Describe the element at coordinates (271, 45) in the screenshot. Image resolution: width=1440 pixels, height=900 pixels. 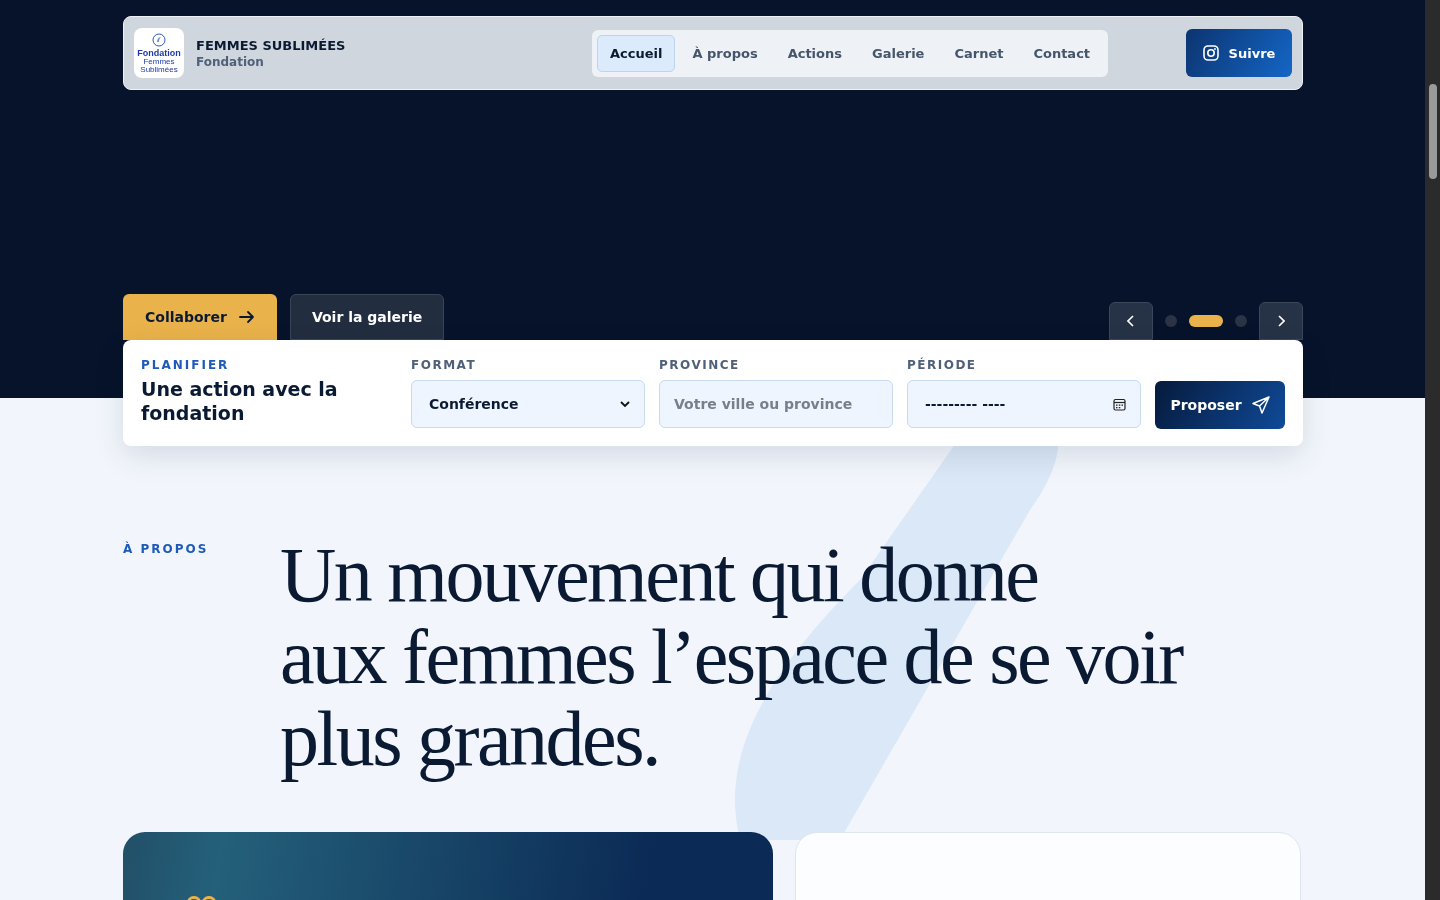
I see `brand-name: FEMMES SUBLIMÉES` at that location.